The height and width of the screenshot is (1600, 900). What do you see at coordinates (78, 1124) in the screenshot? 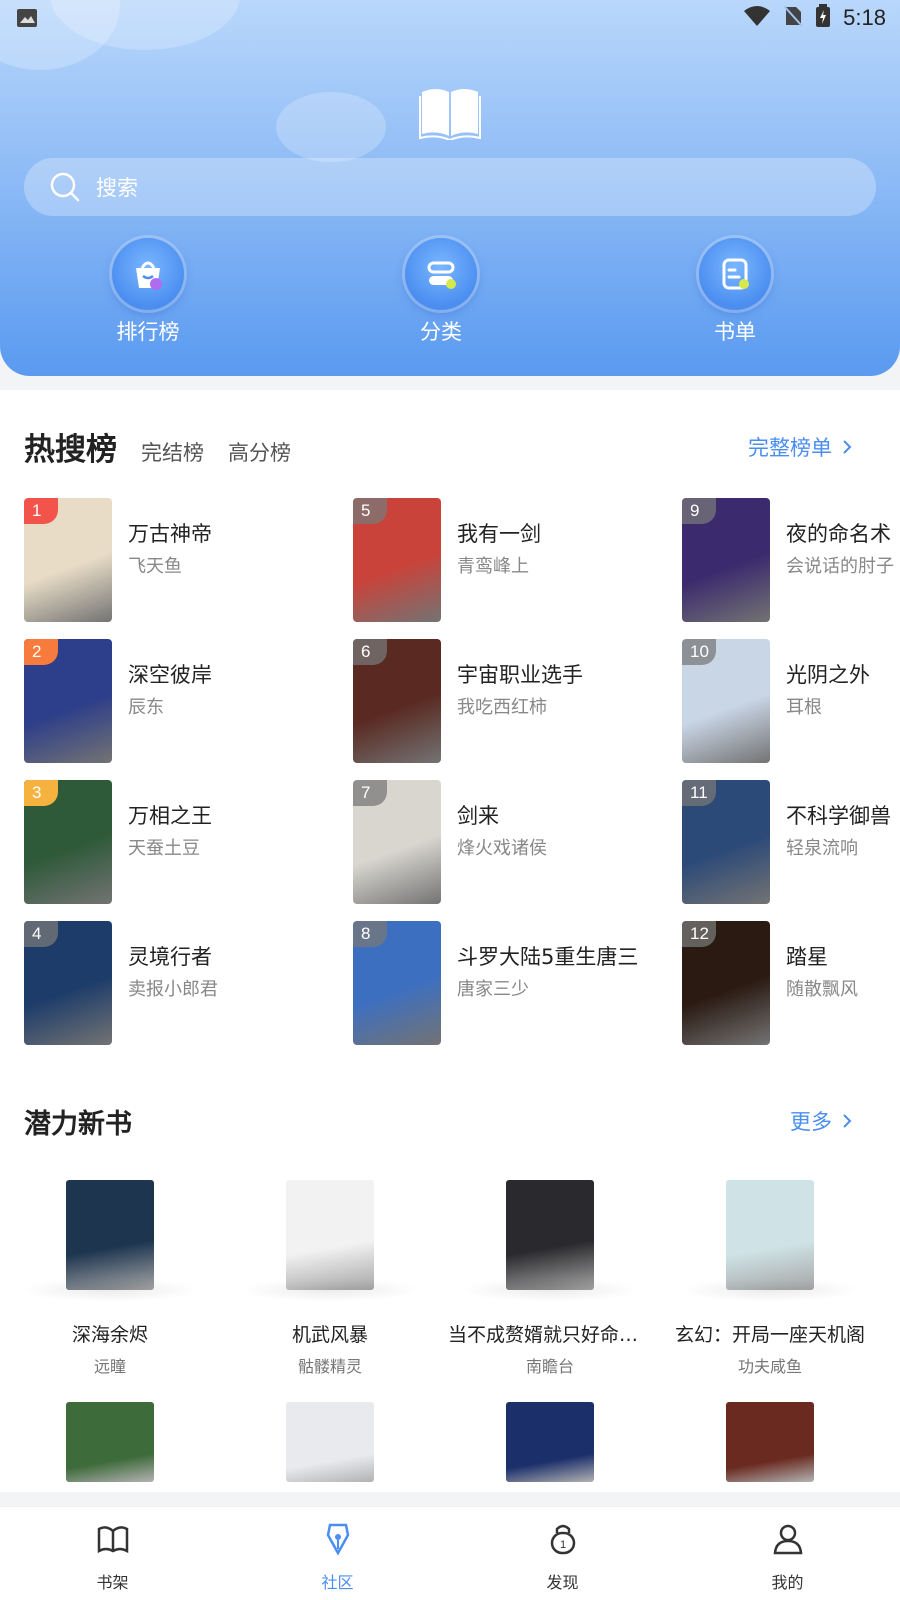
I see `section-title: 潜力新书` at bounding box center [78, 1124].